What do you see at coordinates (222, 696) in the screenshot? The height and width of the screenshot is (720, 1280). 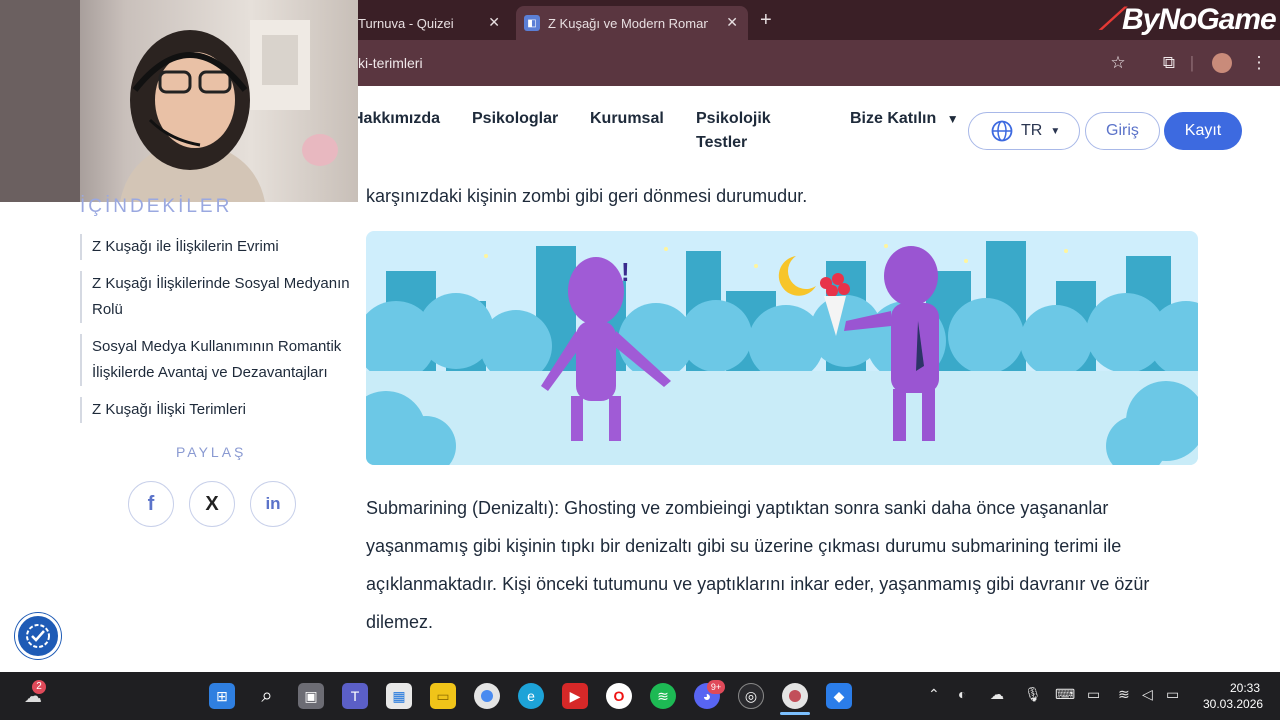 I see `windows-start-icon: ⊞` at bounding box center [222, 696].